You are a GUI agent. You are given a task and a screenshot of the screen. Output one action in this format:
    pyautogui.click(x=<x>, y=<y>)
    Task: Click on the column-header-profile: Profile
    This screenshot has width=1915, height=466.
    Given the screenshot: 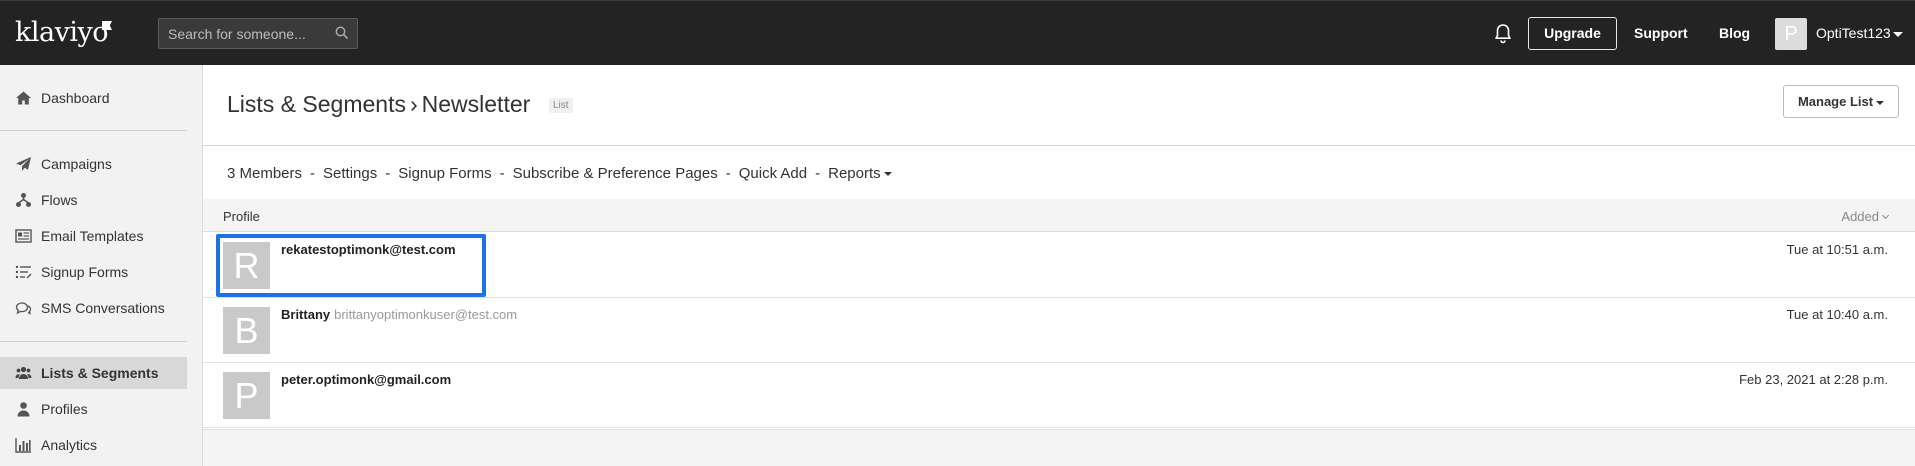 What is the action you would take?
    pyautogui.click(x=241, y=216)
    